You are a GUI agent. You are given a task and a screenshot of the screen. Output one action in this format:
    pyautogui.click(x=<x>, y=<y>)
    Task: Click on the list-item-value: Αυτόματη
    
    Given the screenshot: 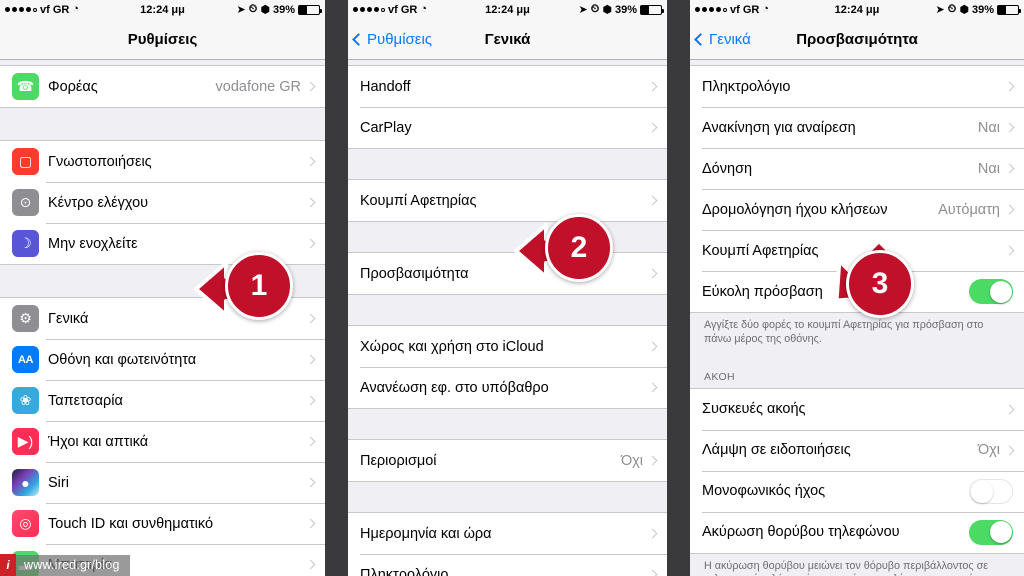 What is the action you would take?
    pyautogui.click(x=969, y=209)
    